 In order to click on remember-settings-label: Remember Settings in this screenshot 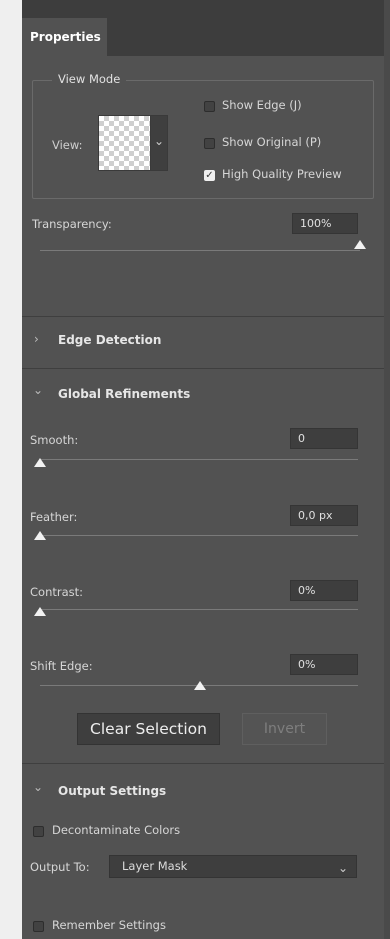, I will do `click(109, 925)`.